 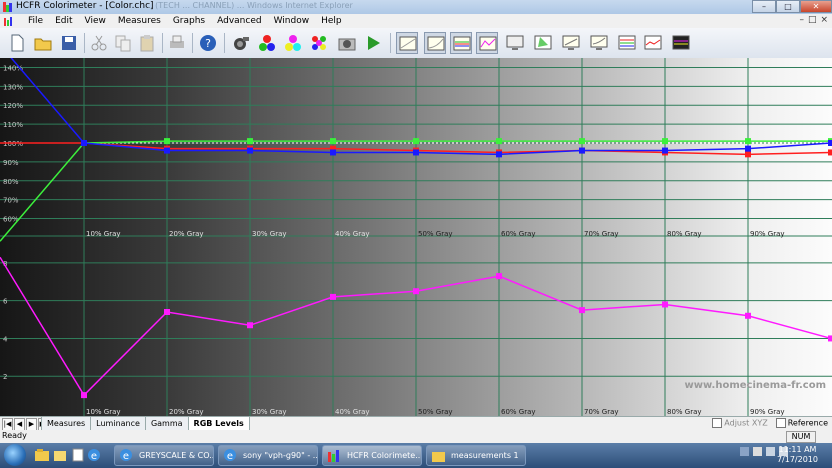 What do you see at coordinates (681, 43) in the screenshot?
I see `spectrum-icon` at bounding box center [681, 43].